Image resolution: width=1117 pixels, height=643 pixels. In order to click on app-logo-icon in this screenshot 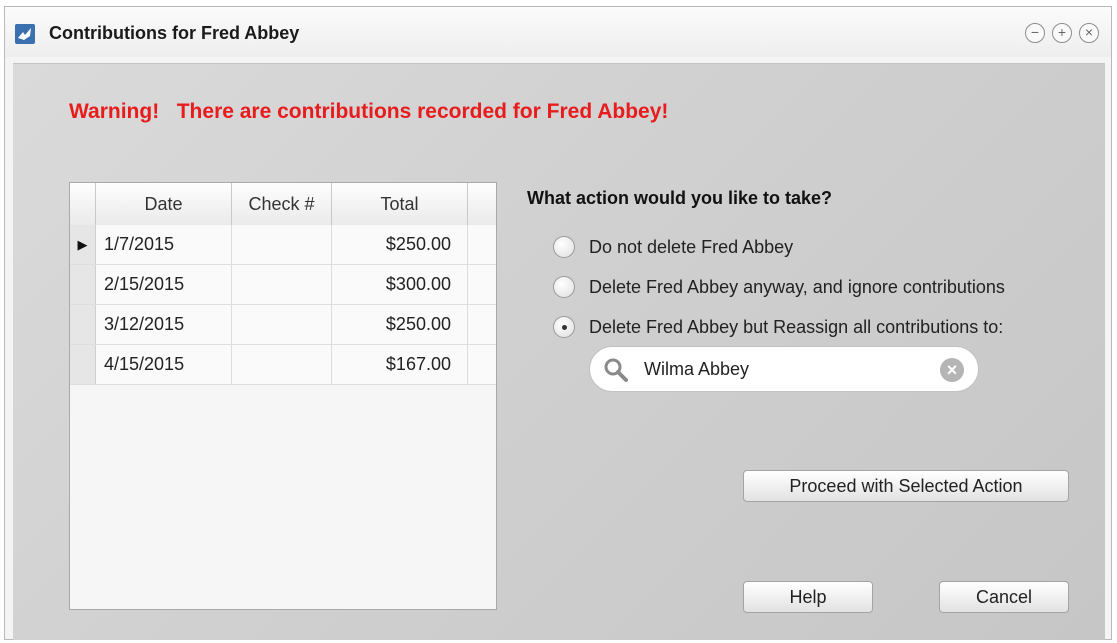, I will do `click(25, 34)`.